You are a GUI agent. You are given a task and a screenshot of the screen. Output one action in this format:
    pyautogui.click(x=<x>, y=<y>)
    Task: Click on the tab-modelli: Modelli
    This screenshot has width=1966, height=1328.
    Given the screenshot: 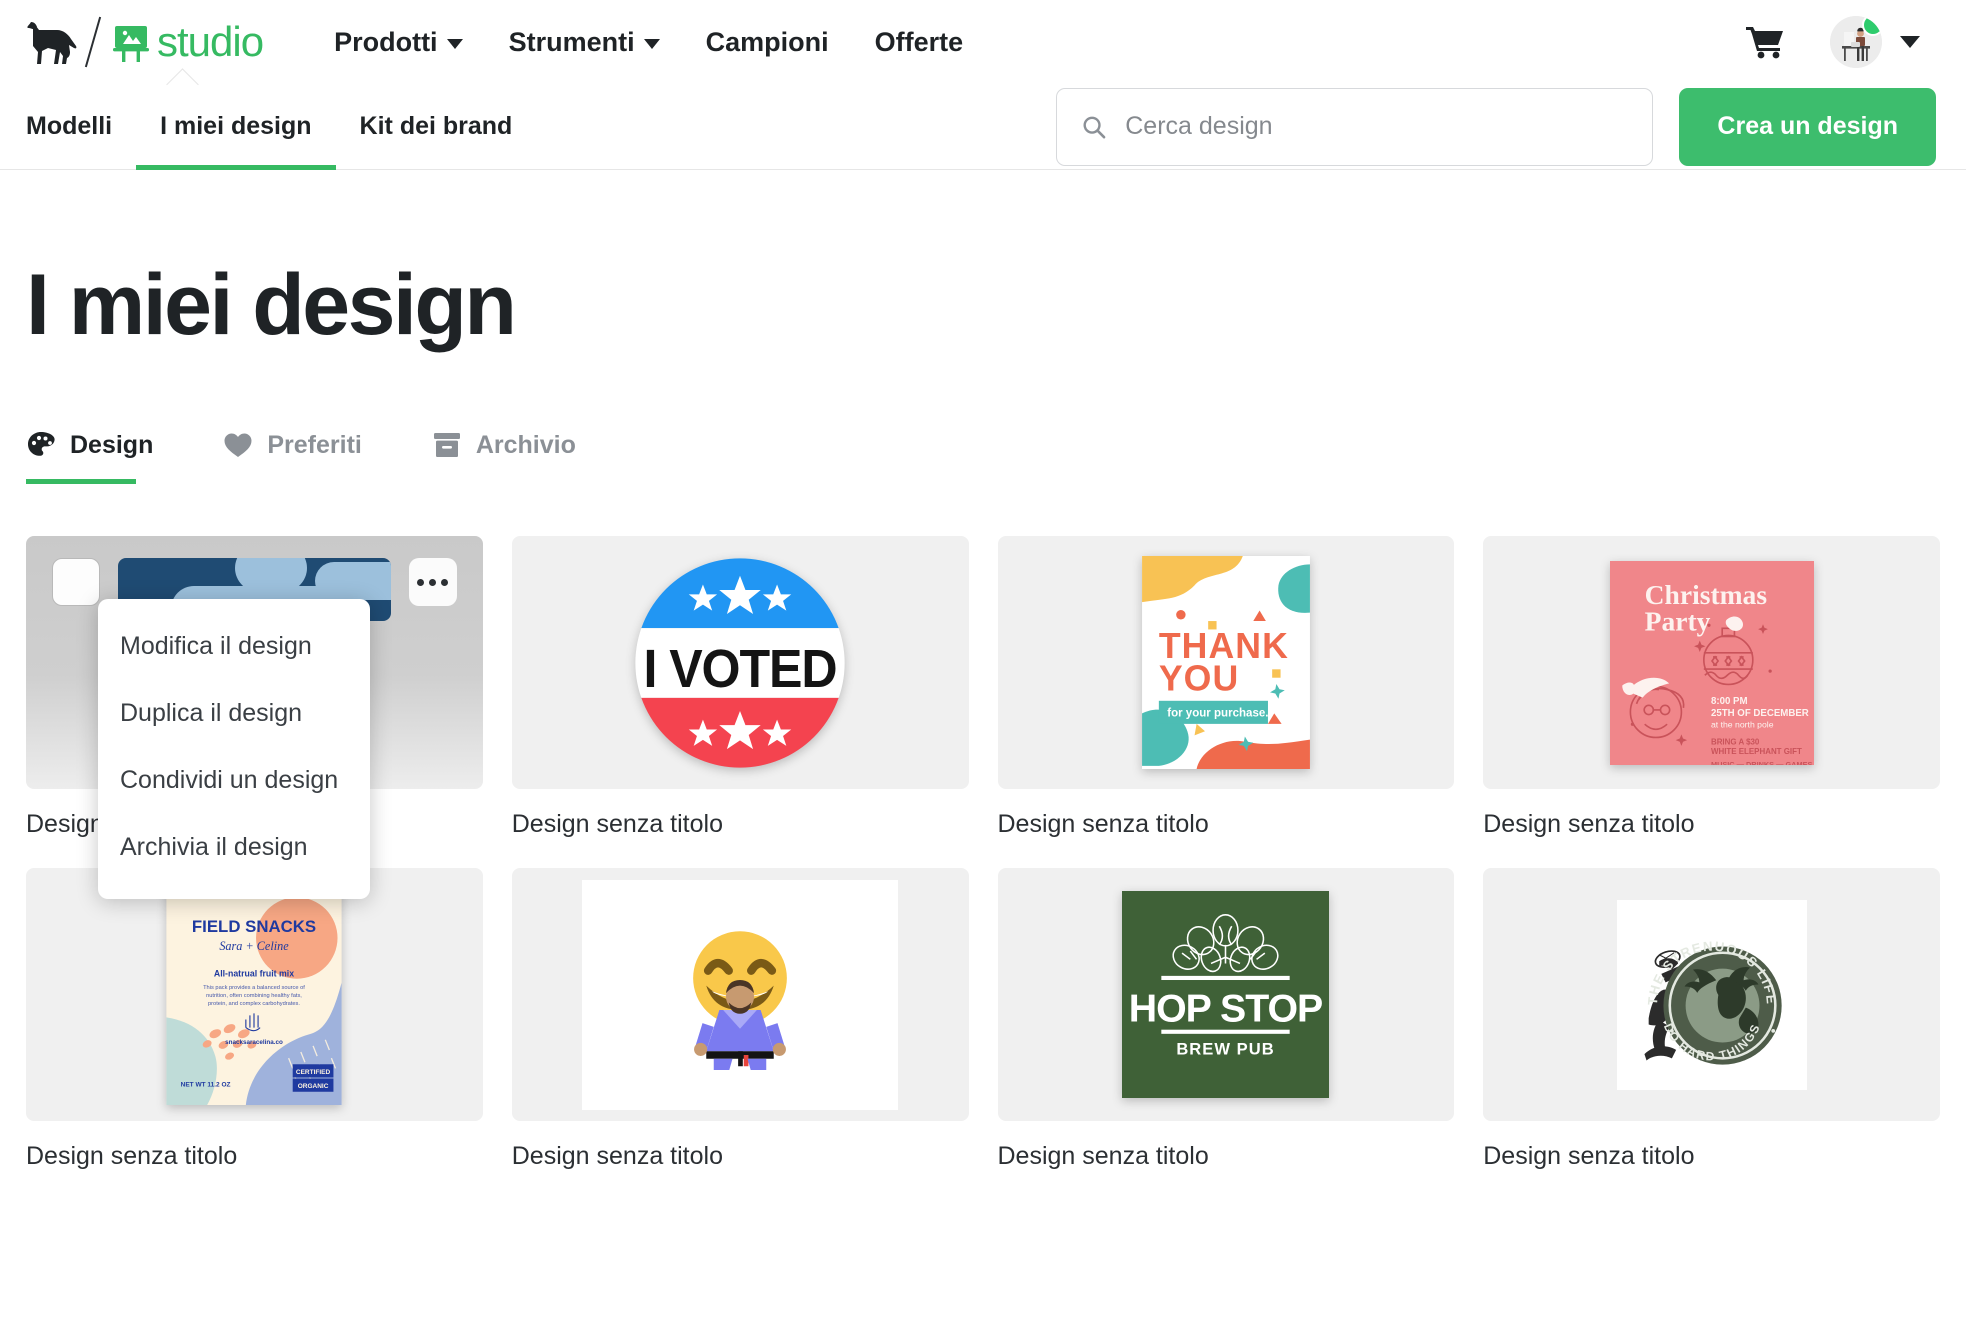 What is the action you would take?
    pyautogui.click(x=81, y=127)
    